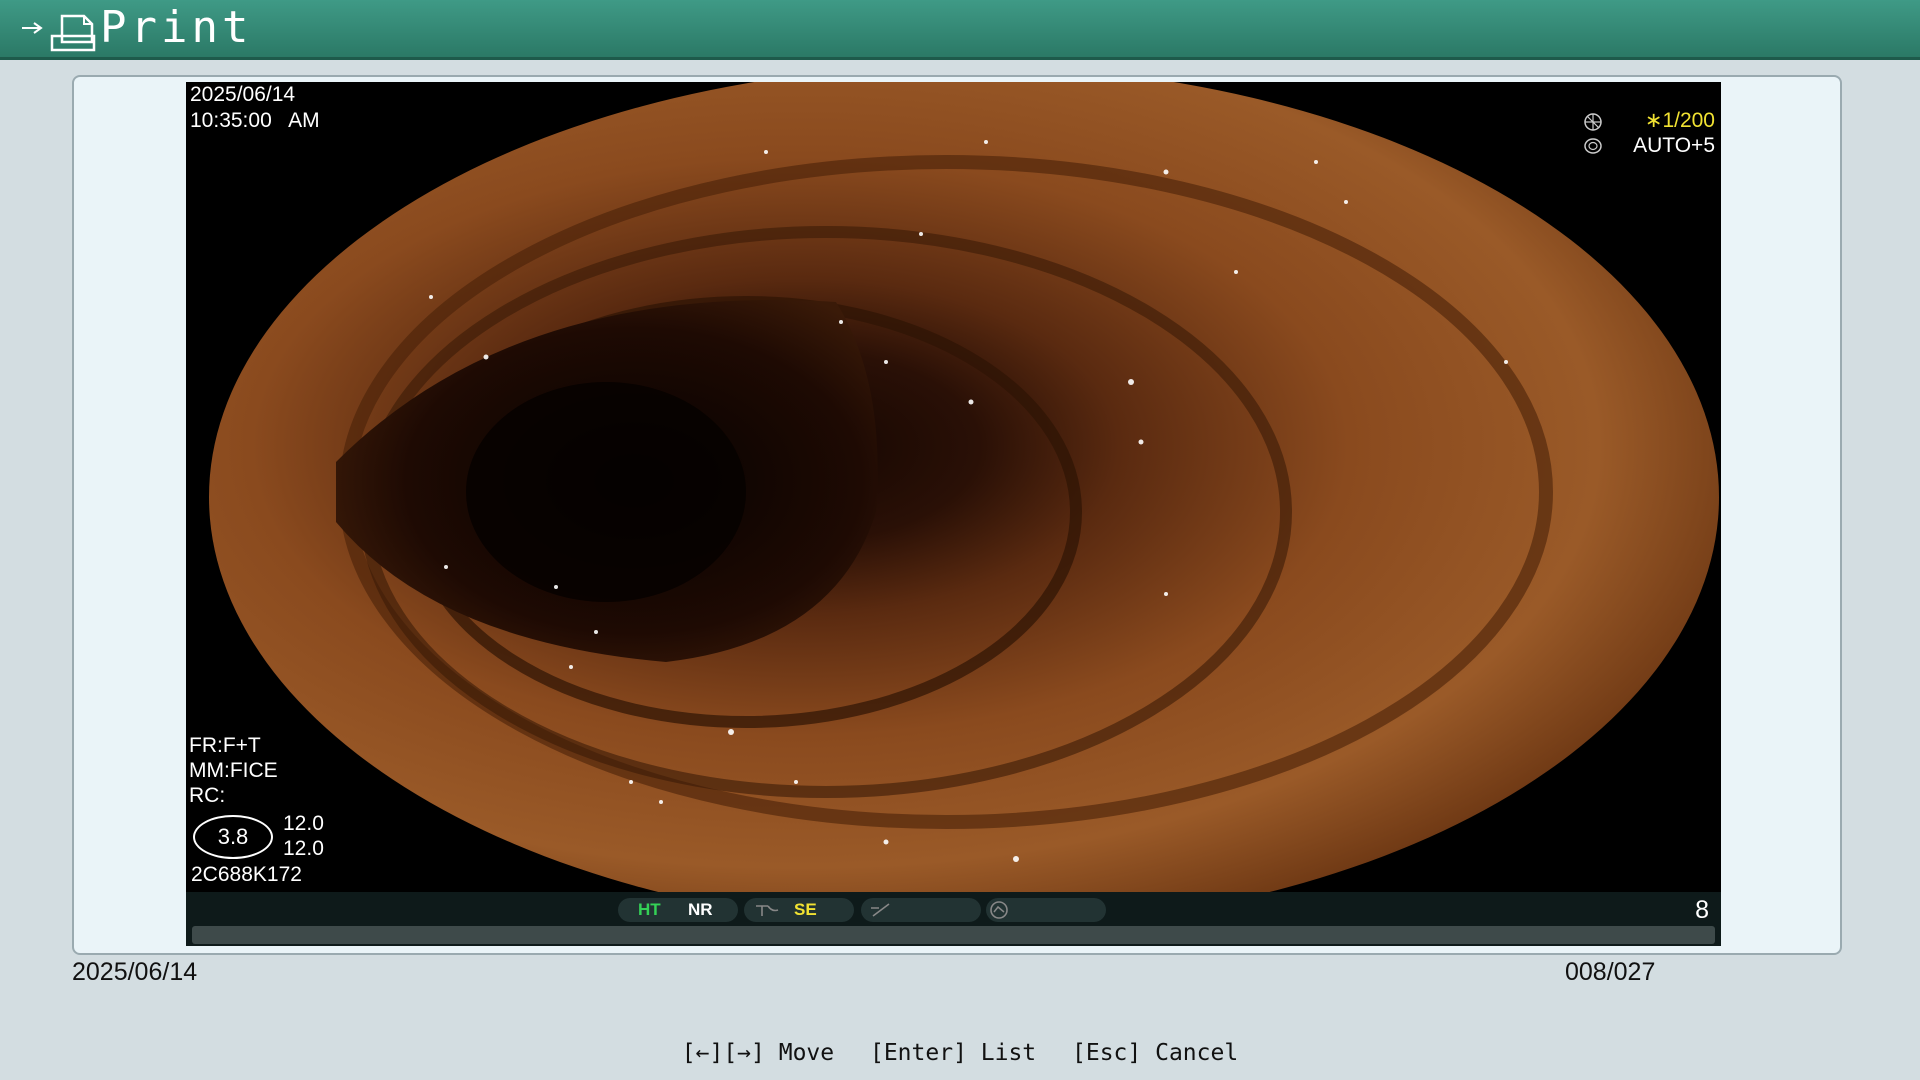 This screenshot has width=1920, height=1080. I want to click on se-indicator: SE, so click(805, 909).